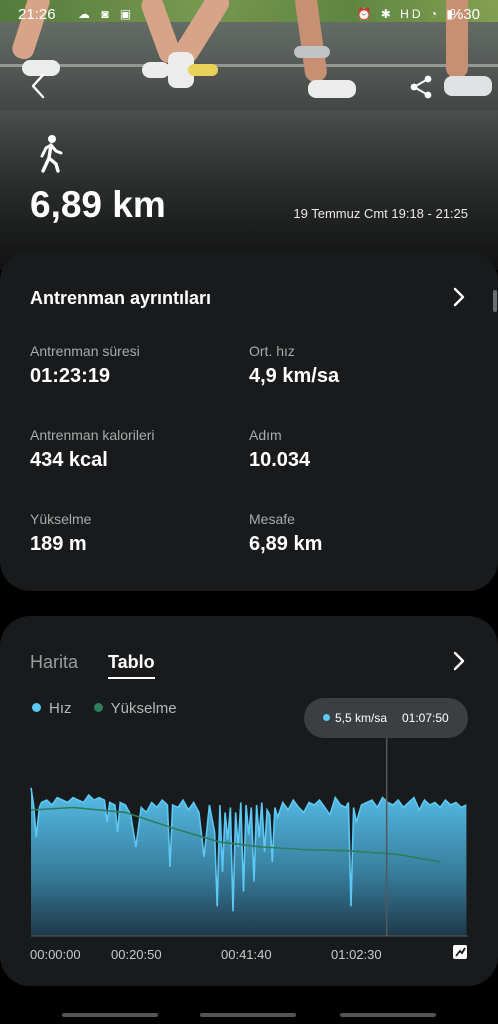 The height and width of the screenshot is (1024, 498). Describe the element at coordinates (272, 351) in the screenshot. I see `stat-label: Ort. hız` at that location.